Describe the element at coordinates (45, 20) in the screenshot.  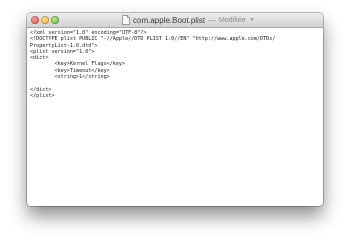
I see `minimize-button` at that location.